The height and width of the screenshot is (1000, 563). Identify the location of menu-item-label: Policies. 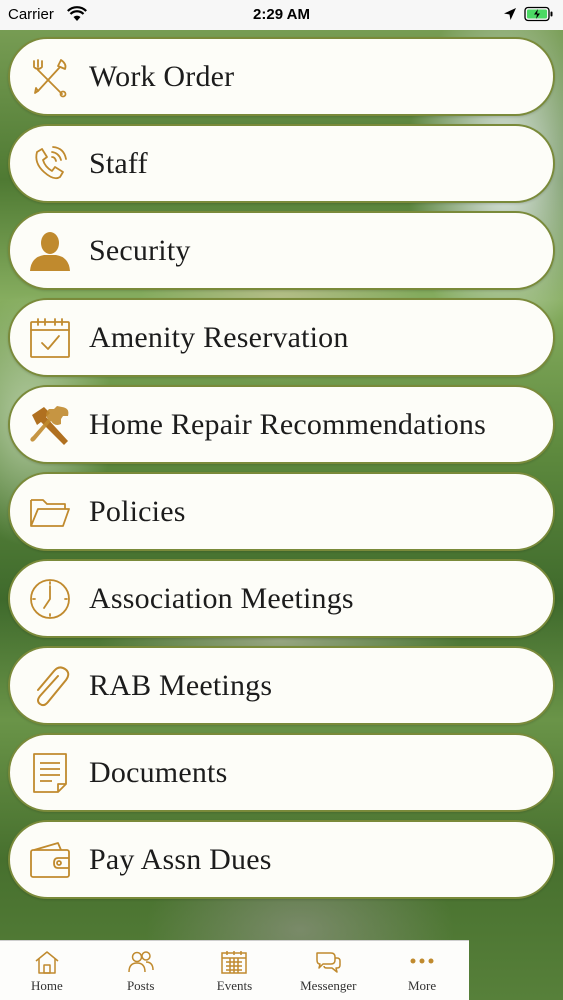
(137, 511).